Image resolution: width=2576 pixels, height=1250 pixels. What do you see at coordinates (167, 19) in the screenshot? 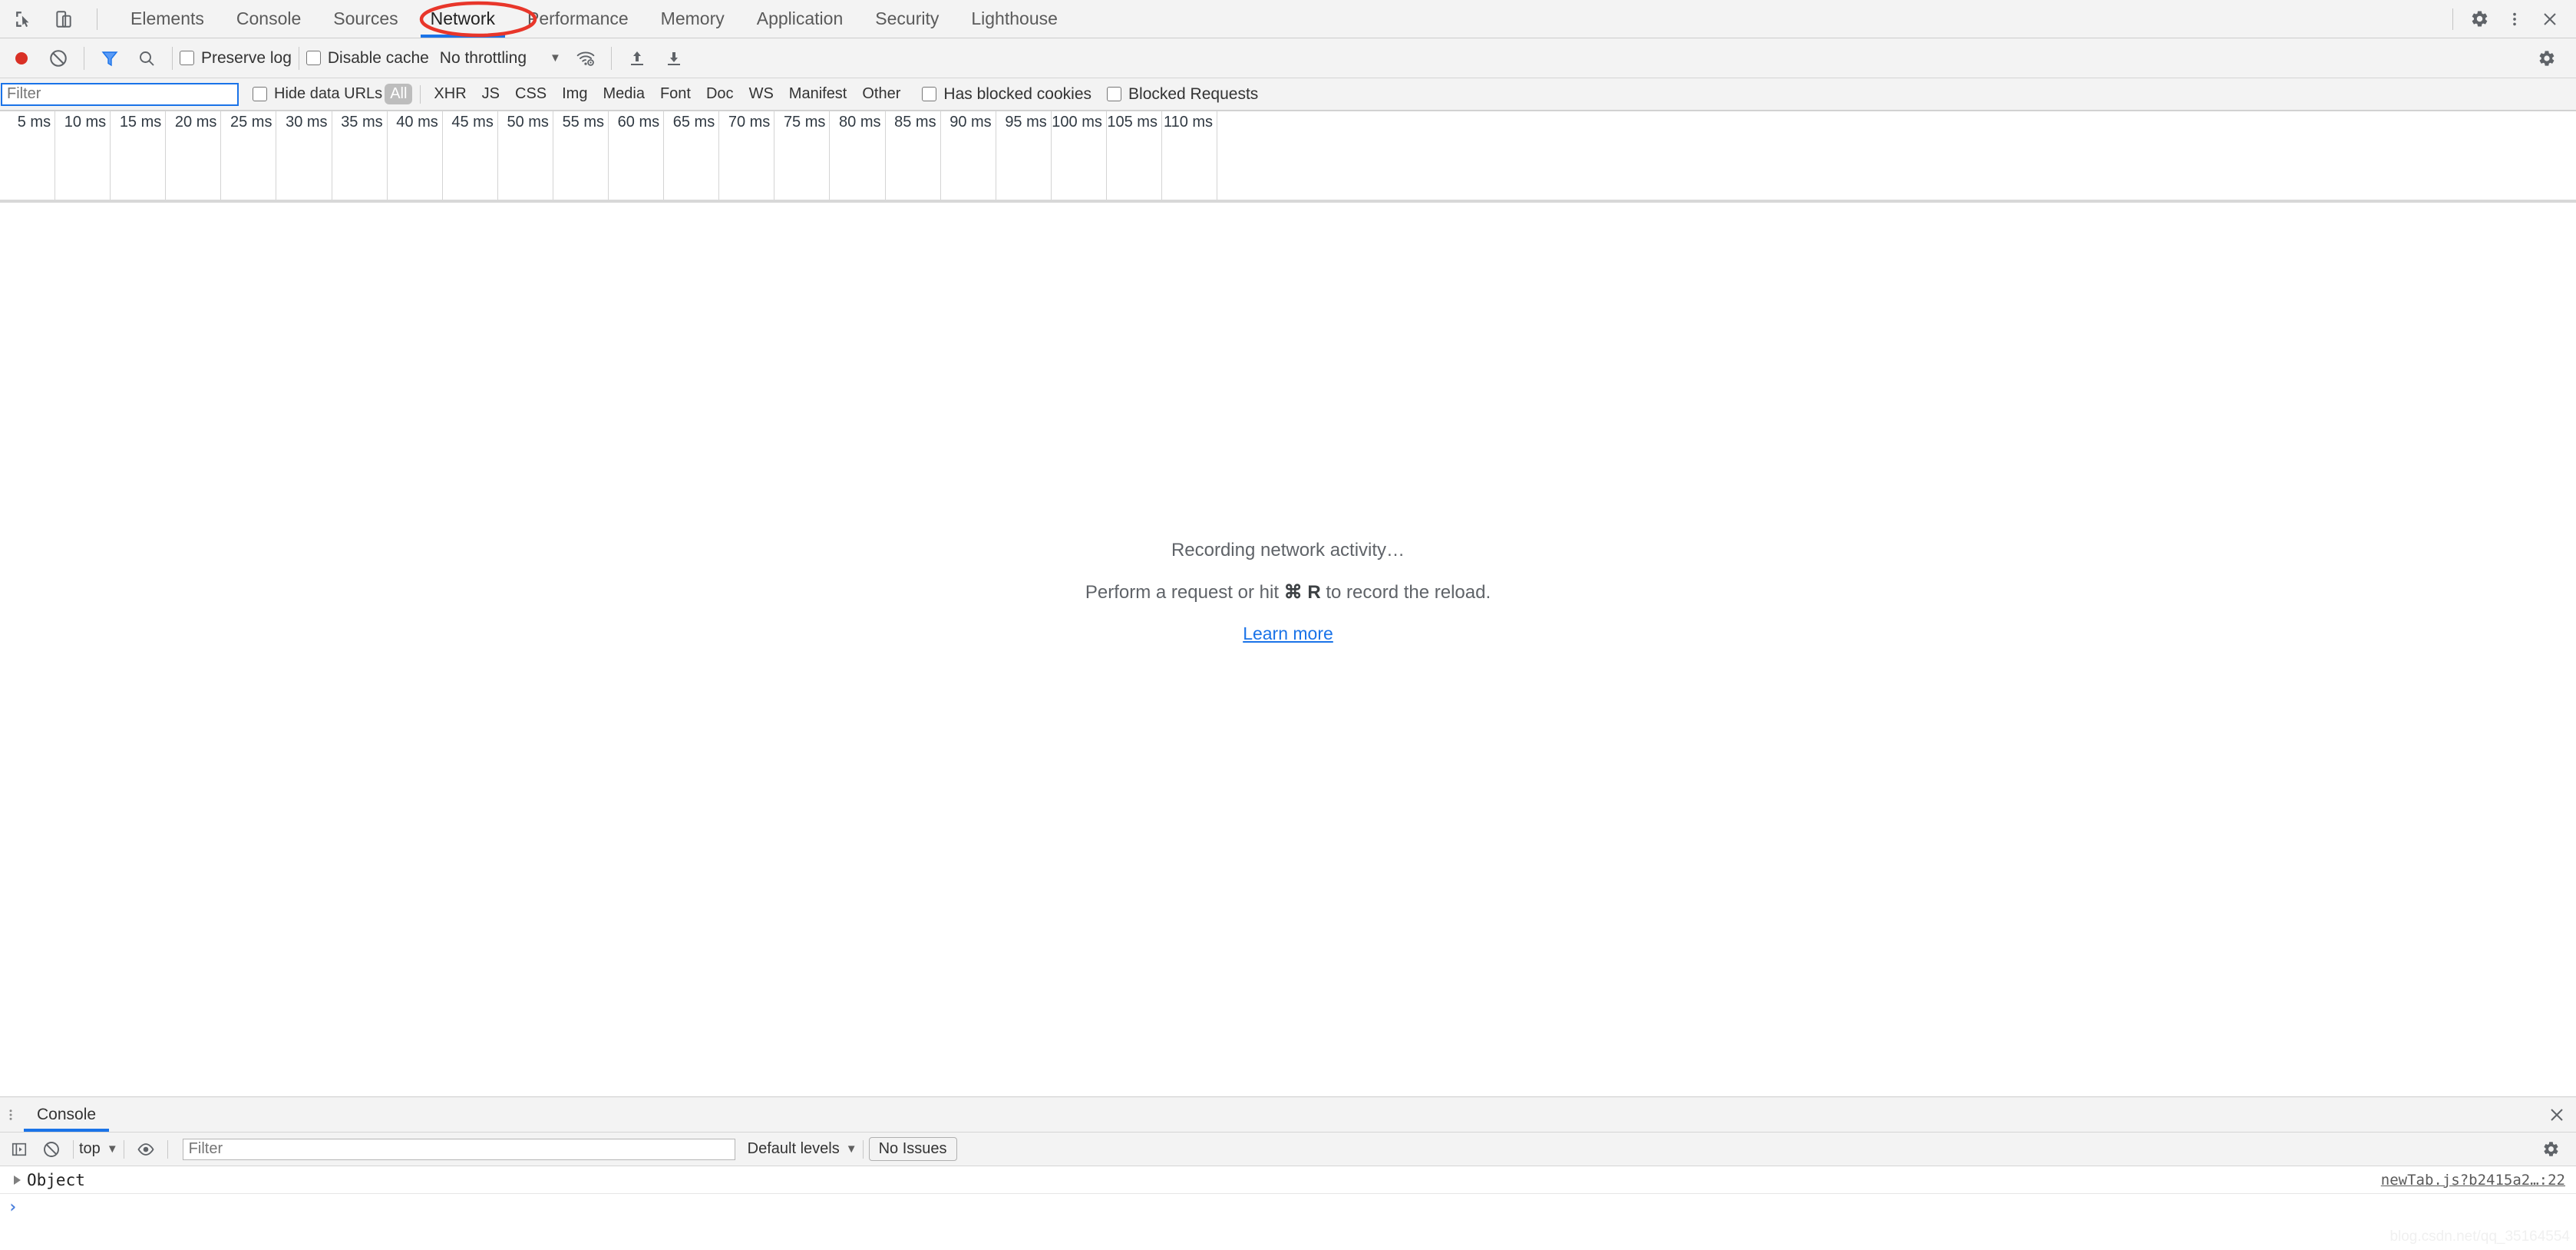
I see `tab-elements: Elements` at bounding box center [167, 19].